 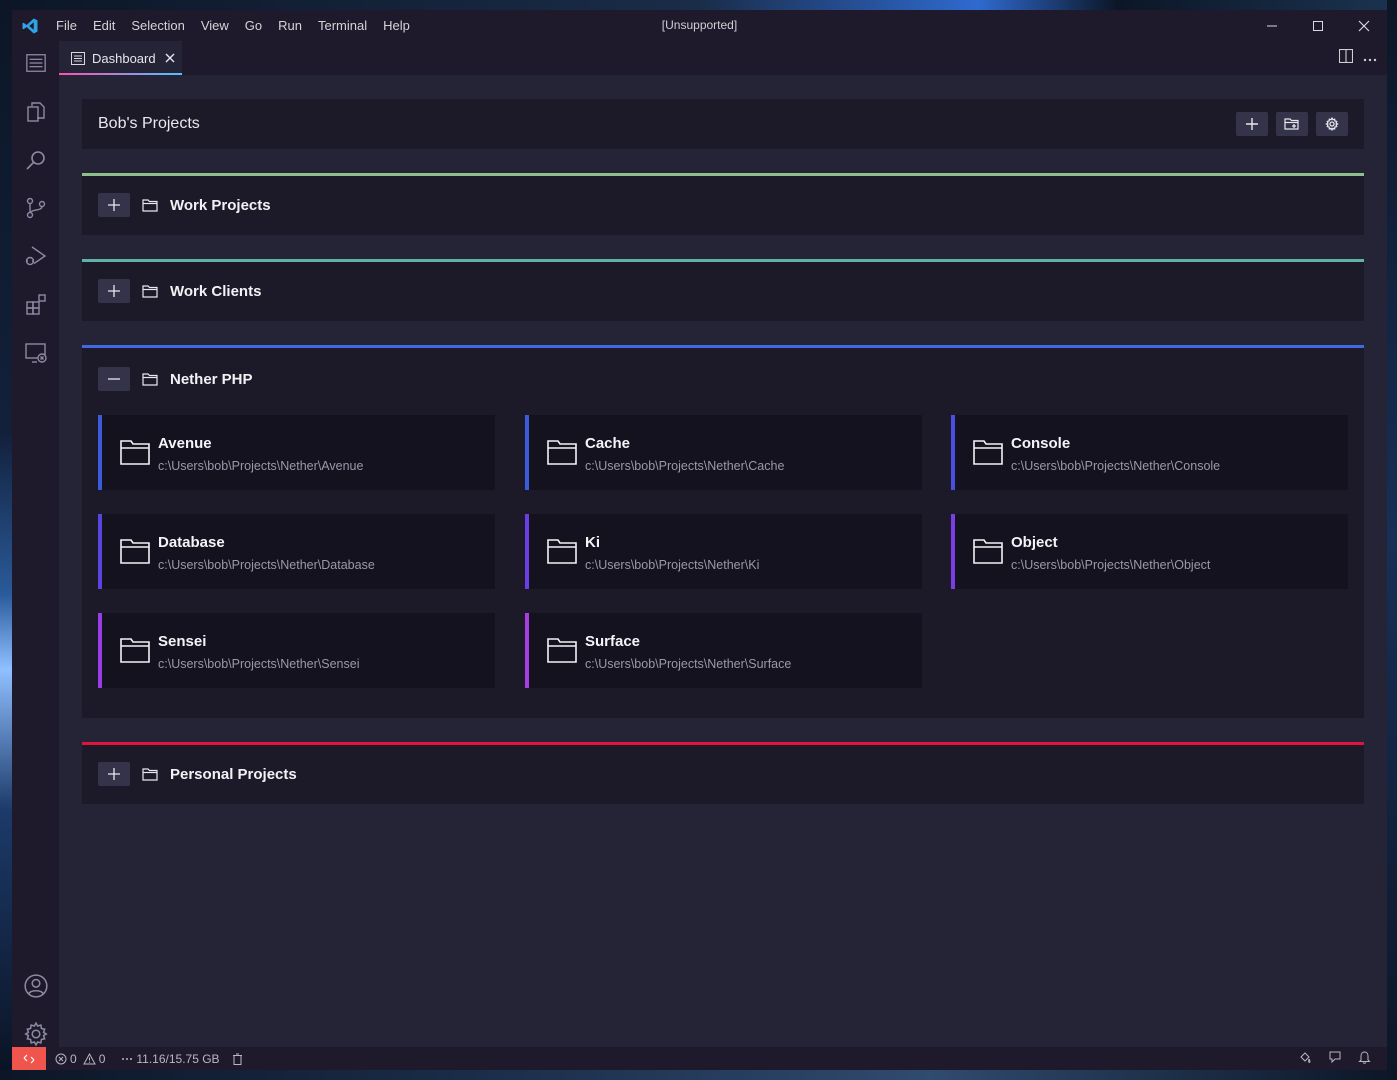 I want to click on dashboard-title: Bob's Projects, so click(x=149, y=123).